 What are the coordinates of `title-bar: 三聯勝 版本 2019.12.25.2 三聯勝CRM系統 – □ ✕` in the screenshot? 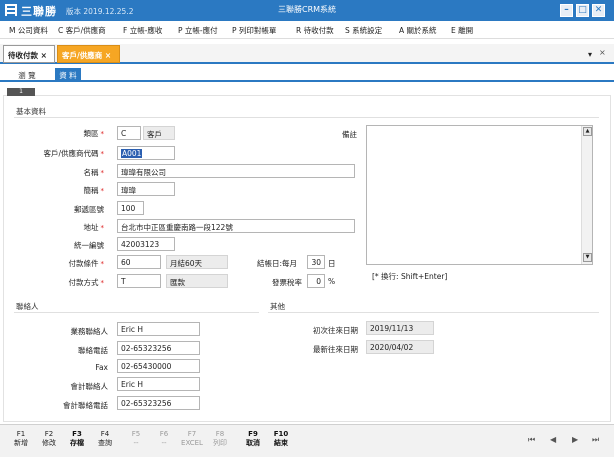 It's located at (307, 10).